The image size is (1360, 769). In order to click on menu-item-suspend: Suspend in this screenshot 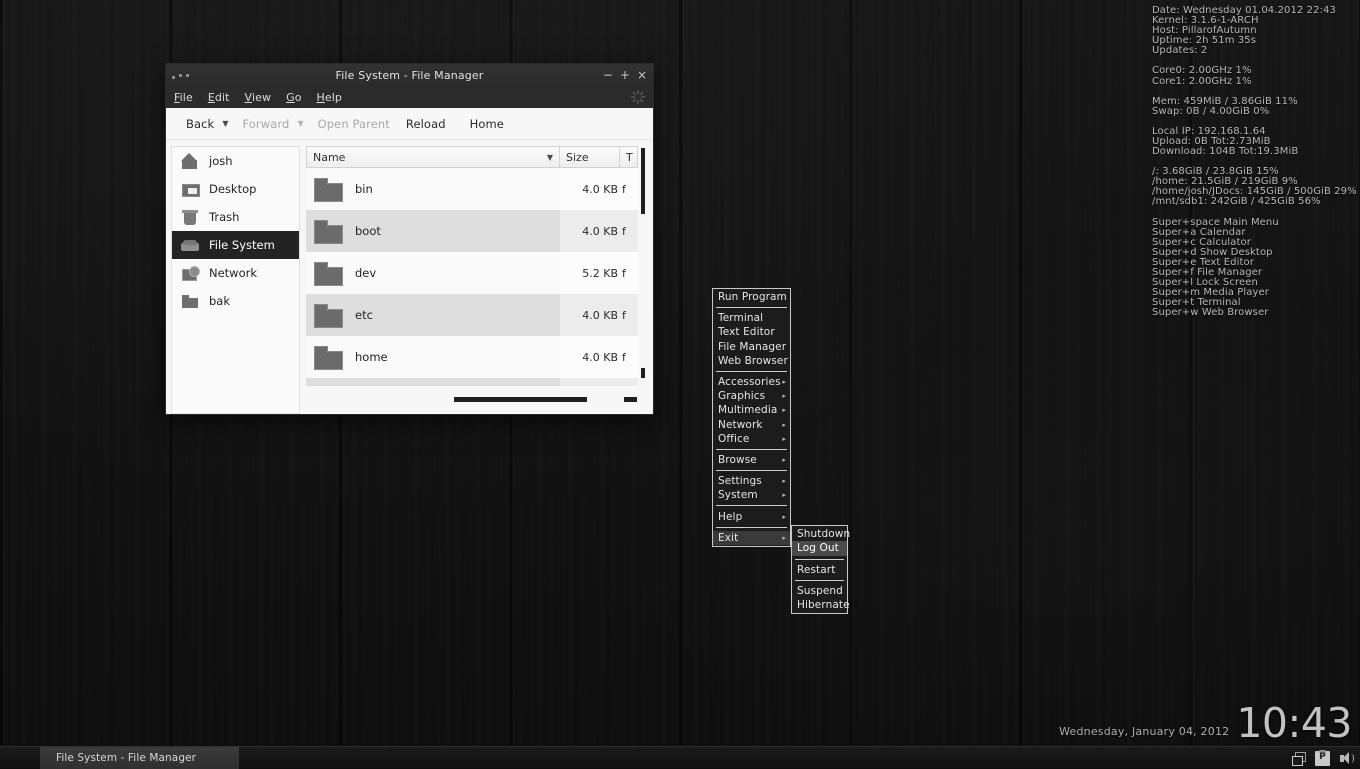, I will do `click(819, 591)`.